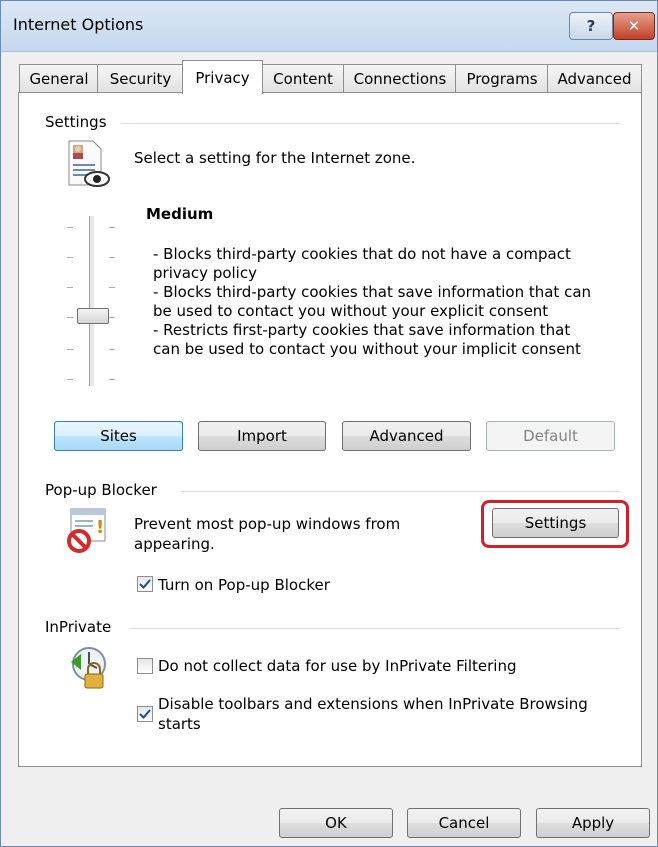  What do you see at coordinates (88, 532) in the screenshot?
I see `popup-blocker-icon: !` at bounding box center [88, 532].